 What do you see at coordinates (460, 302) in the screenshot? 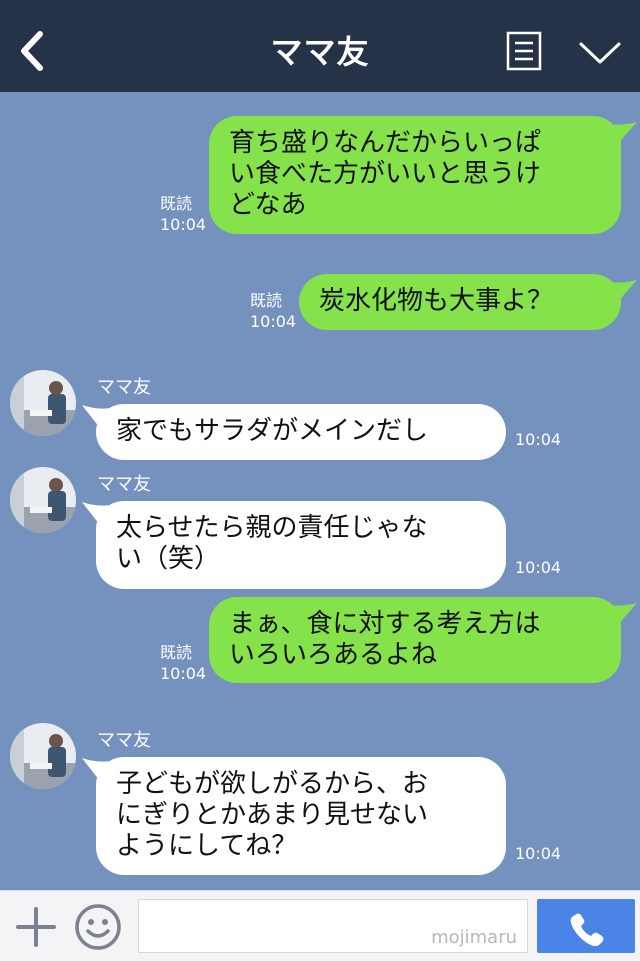
I see `message-bubble: 炭水化物も大事よ？` at bounding box center [460, 302].